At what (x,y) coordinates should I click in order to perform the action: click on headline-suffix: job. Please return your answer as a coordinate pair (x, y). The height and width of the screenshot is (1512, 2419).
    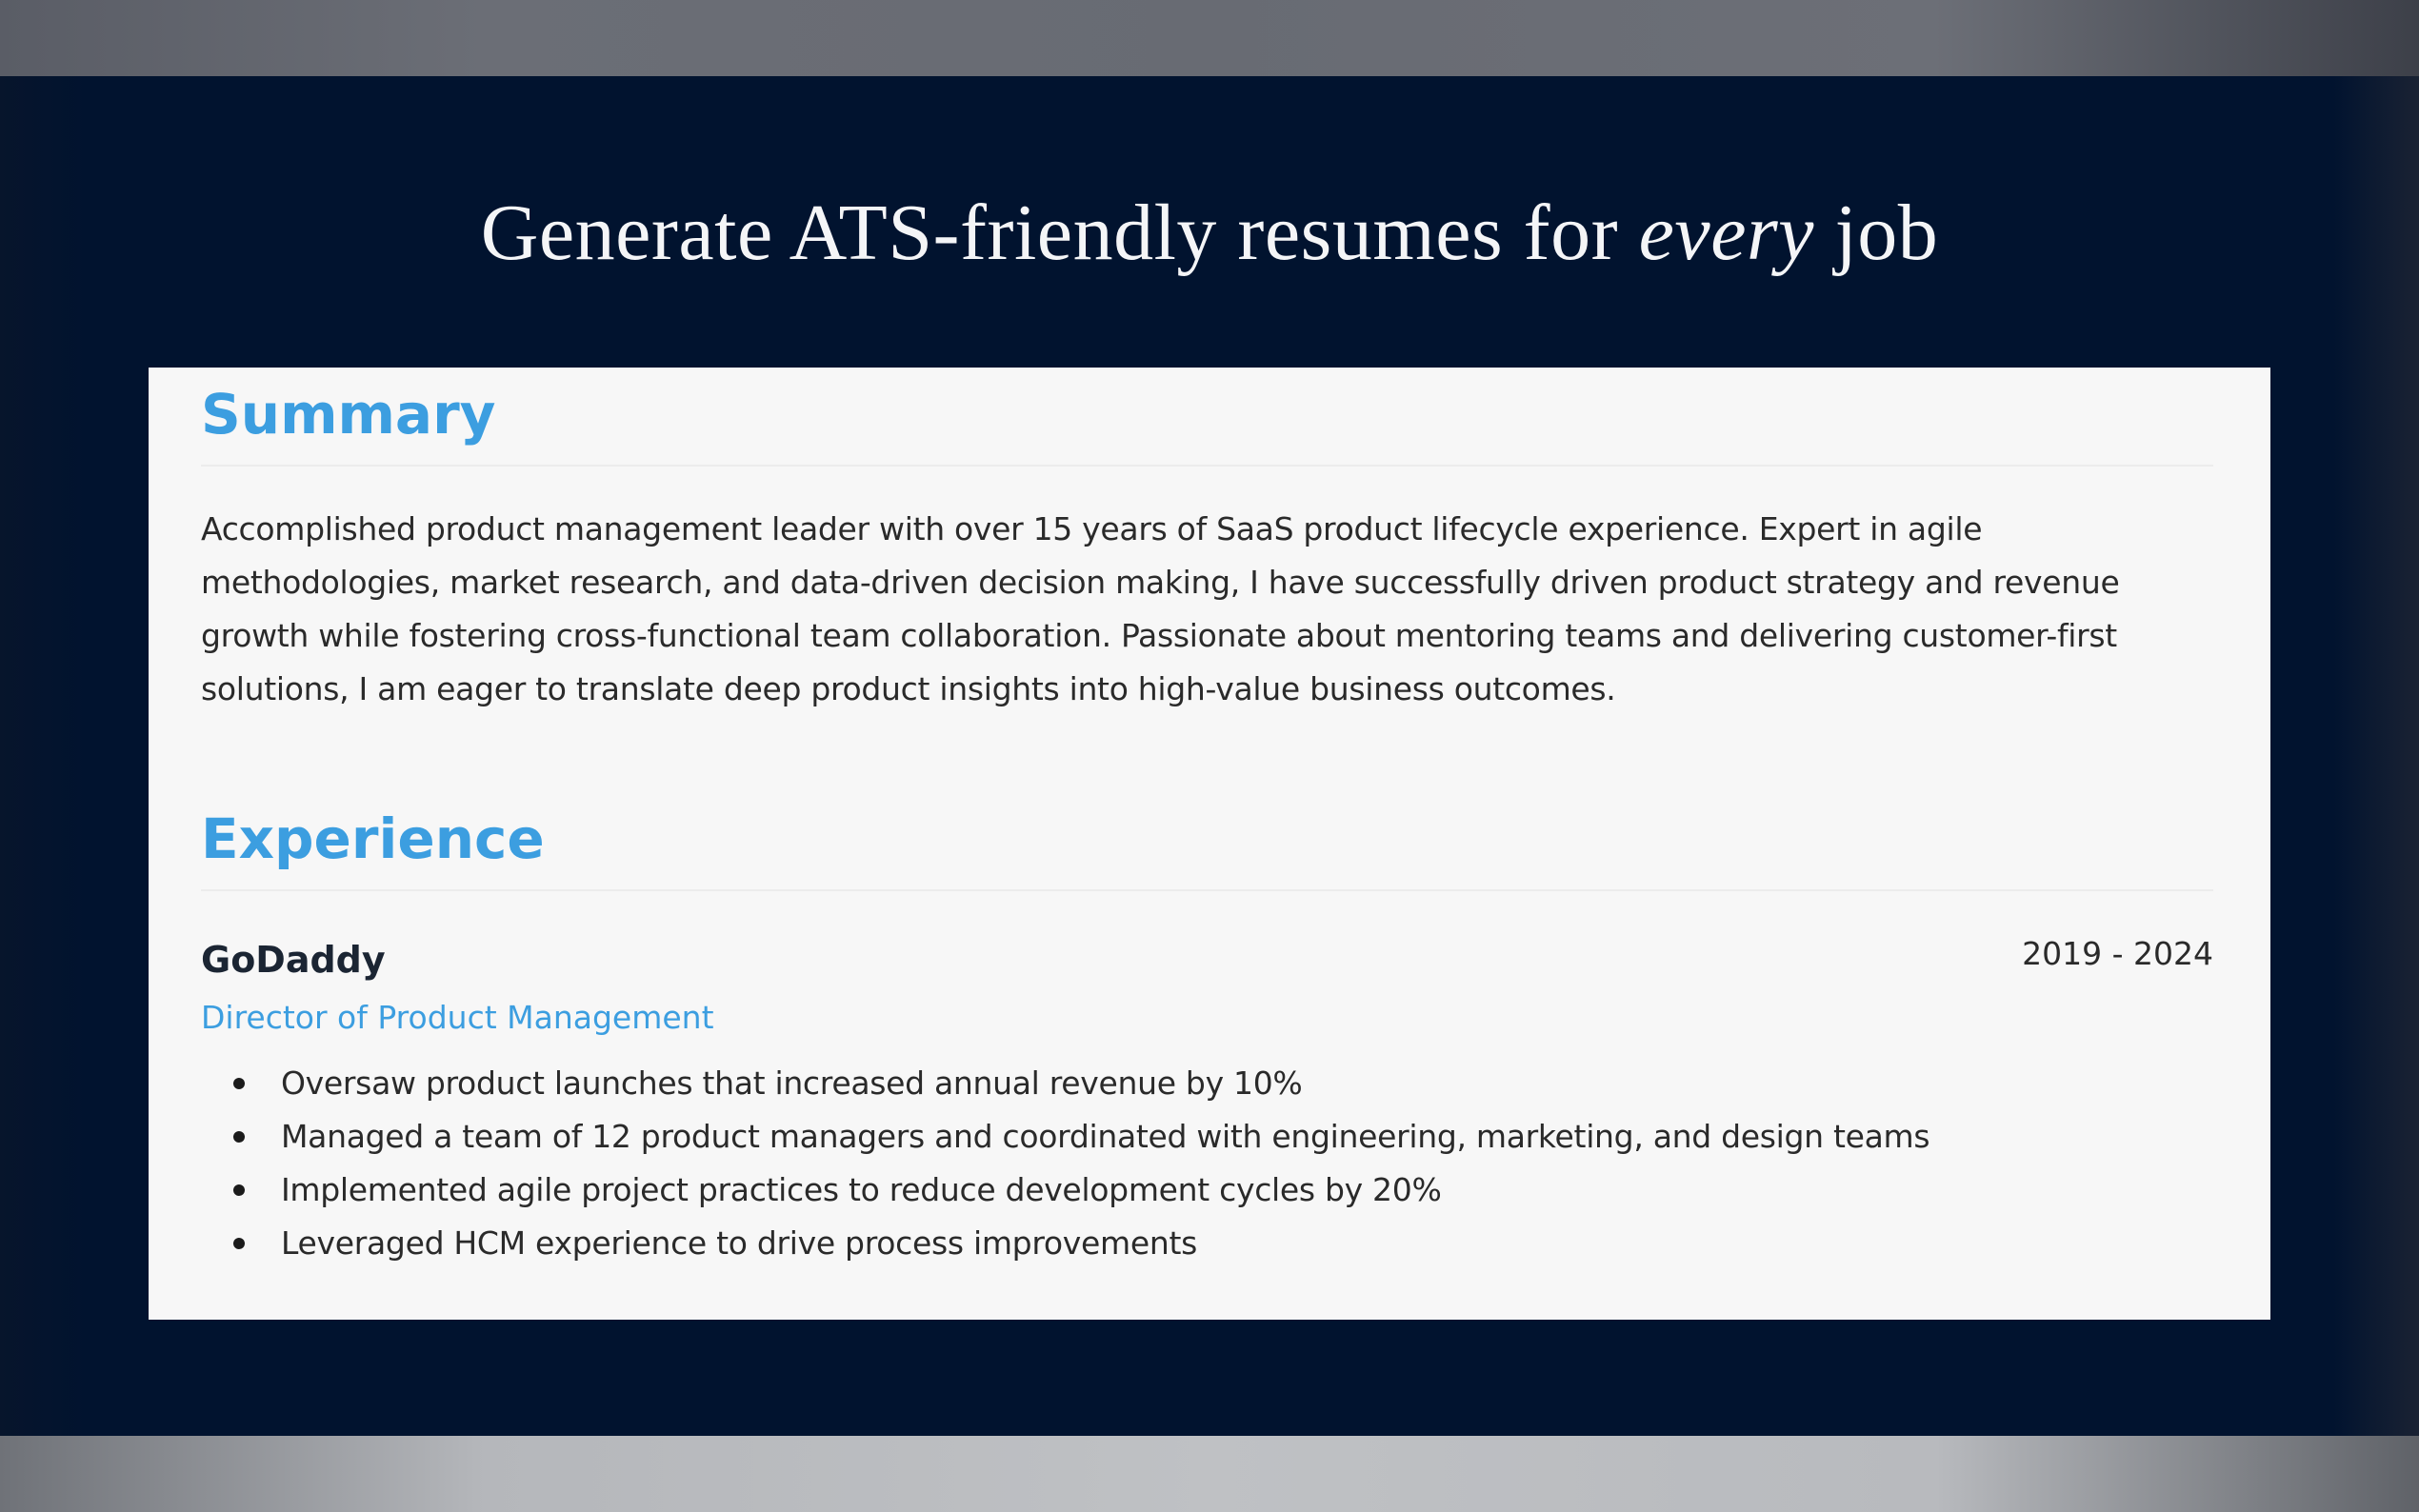
    Looking at the image, I should click on (1876, 233).